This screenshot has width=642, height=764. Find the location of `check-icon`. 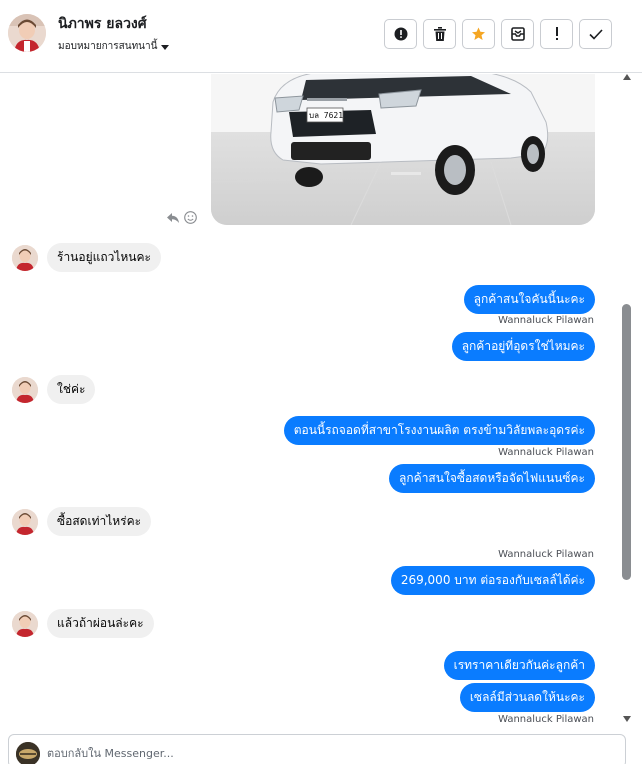

check-icon is located at coordinates (595, 34).